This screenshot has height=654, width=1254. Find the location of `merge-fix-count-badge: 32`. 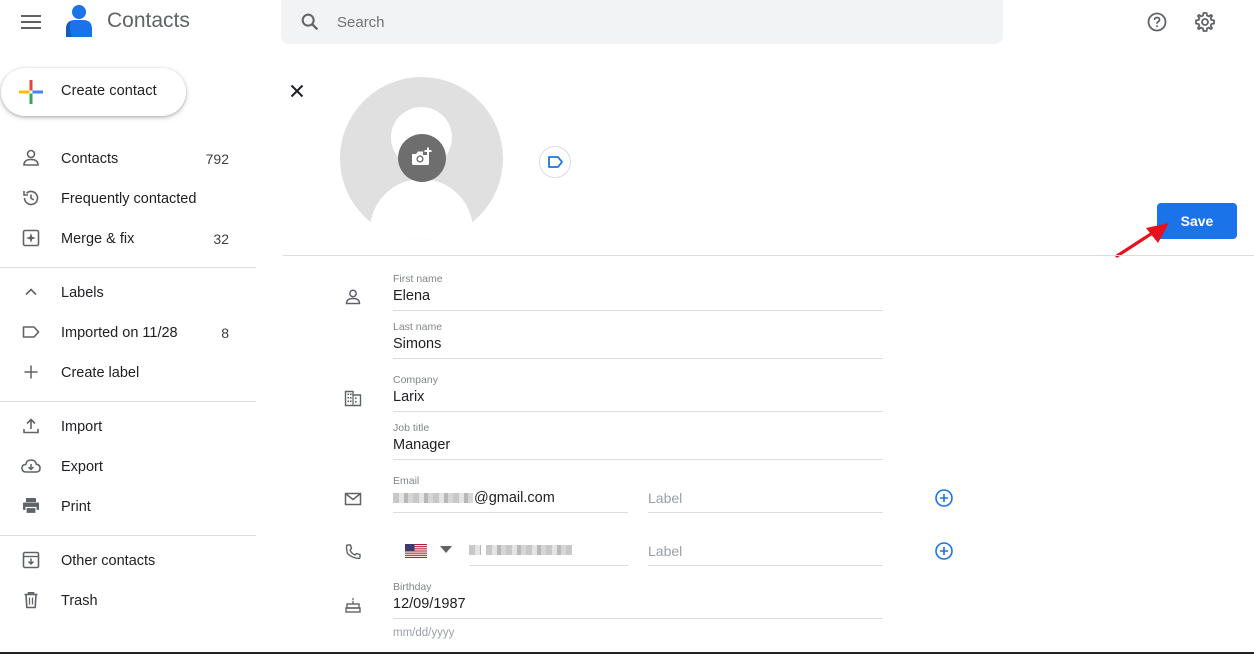

merge-fix-count-badge: 32 is located at coordinates (221, 239).